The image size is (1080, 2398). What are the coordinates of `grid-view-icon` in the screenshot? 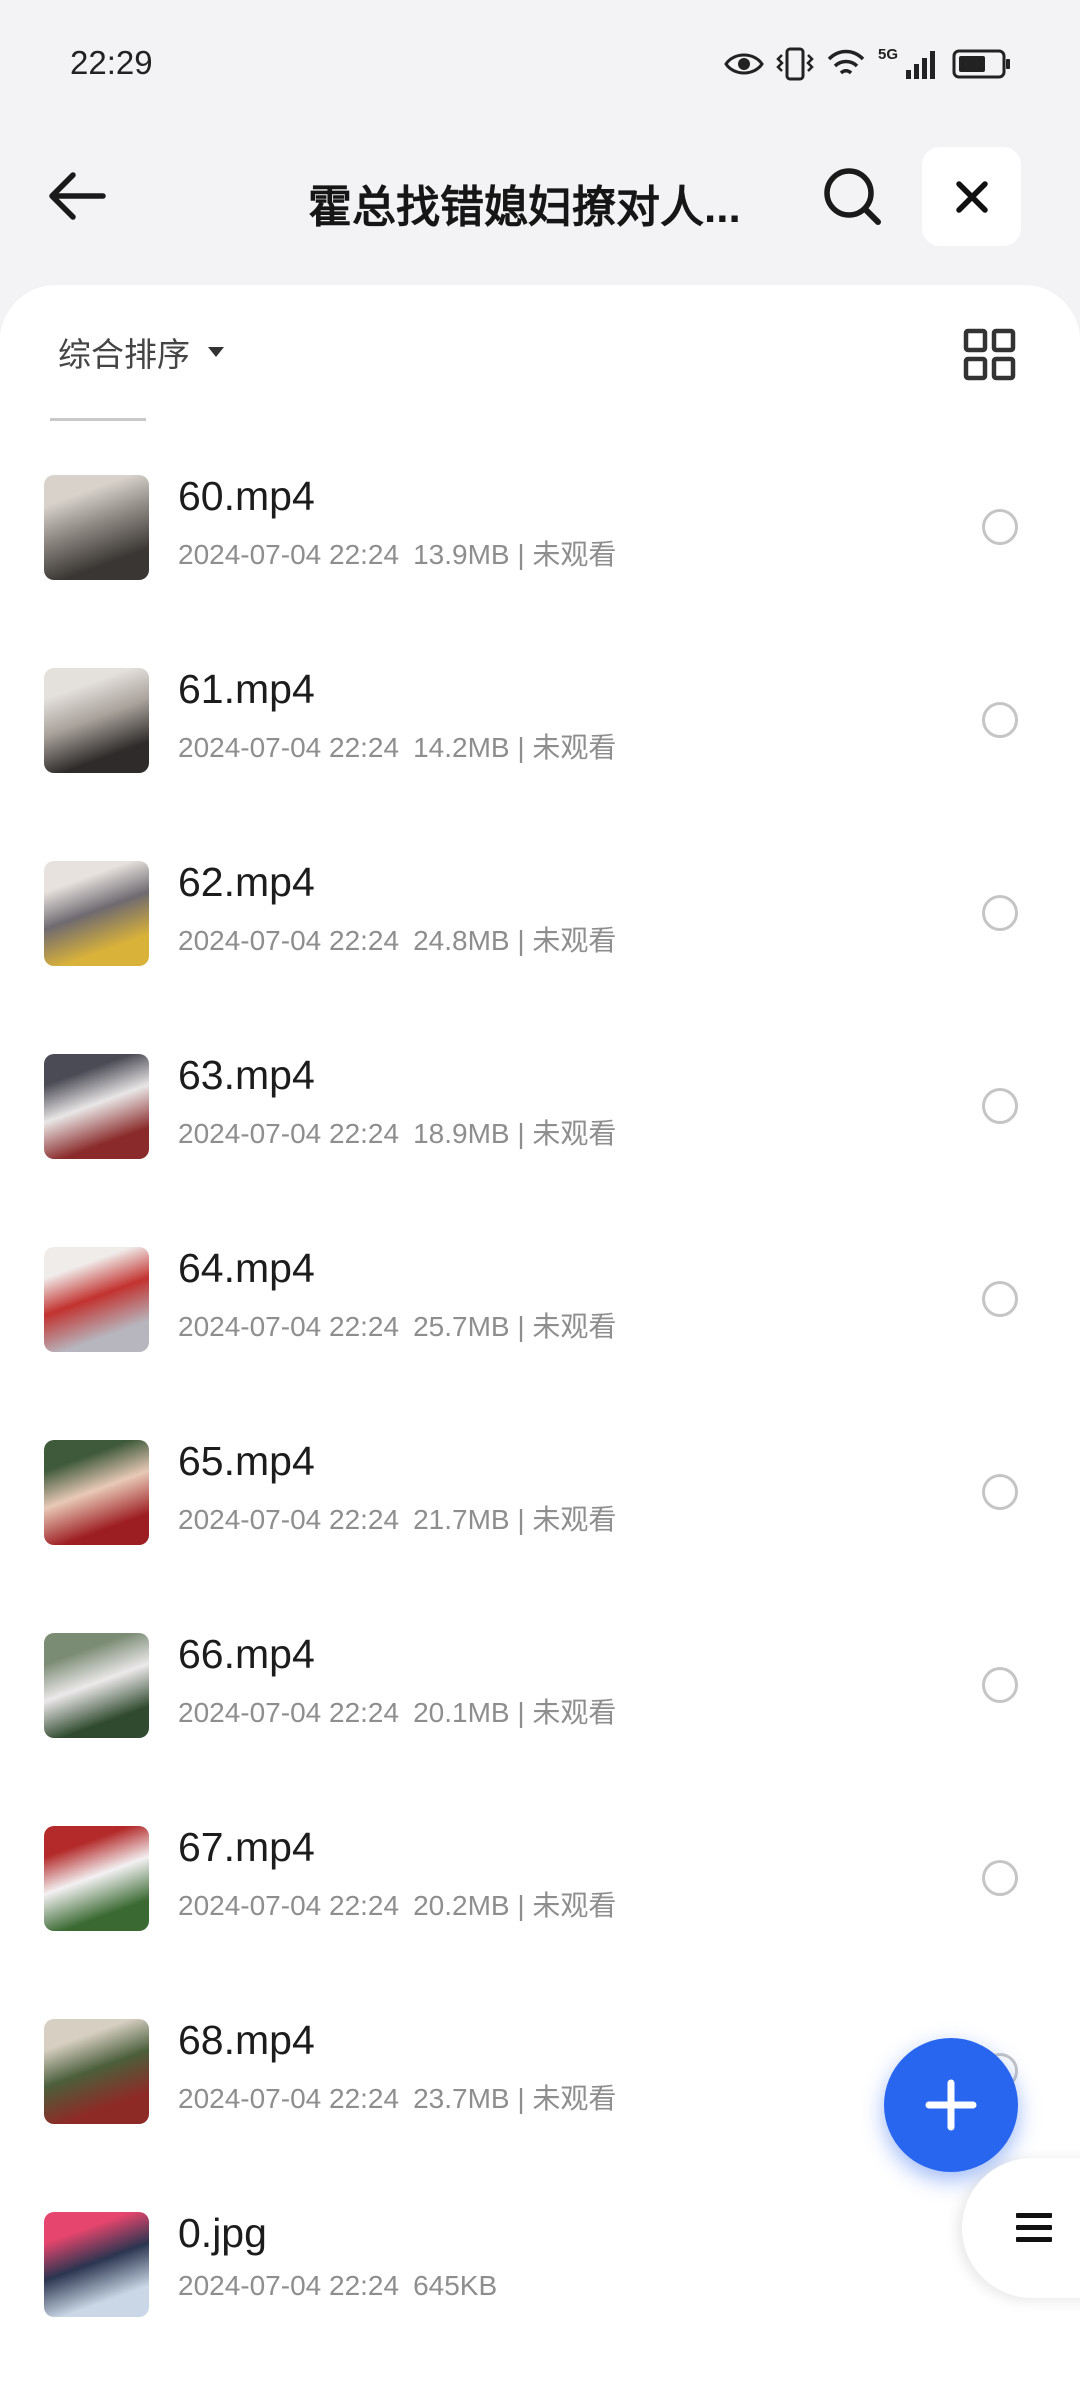 It's located at (989, 354).